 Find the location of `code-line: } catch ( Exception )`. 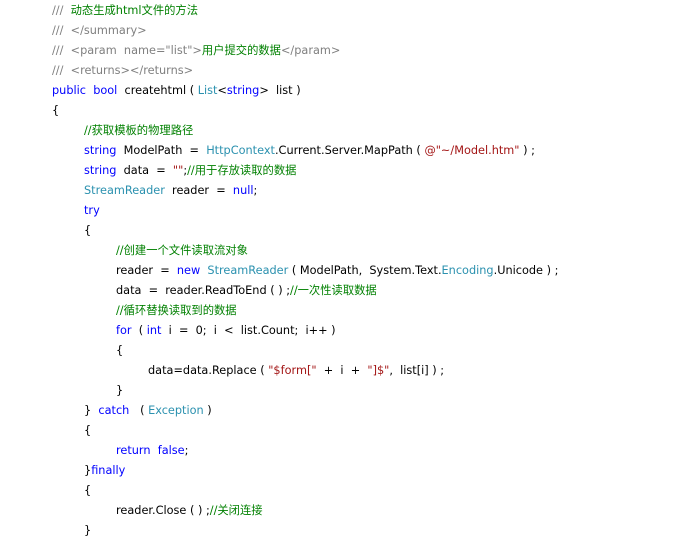

code-line: } catch ( Exception ) is located at coordinates (148, 411).